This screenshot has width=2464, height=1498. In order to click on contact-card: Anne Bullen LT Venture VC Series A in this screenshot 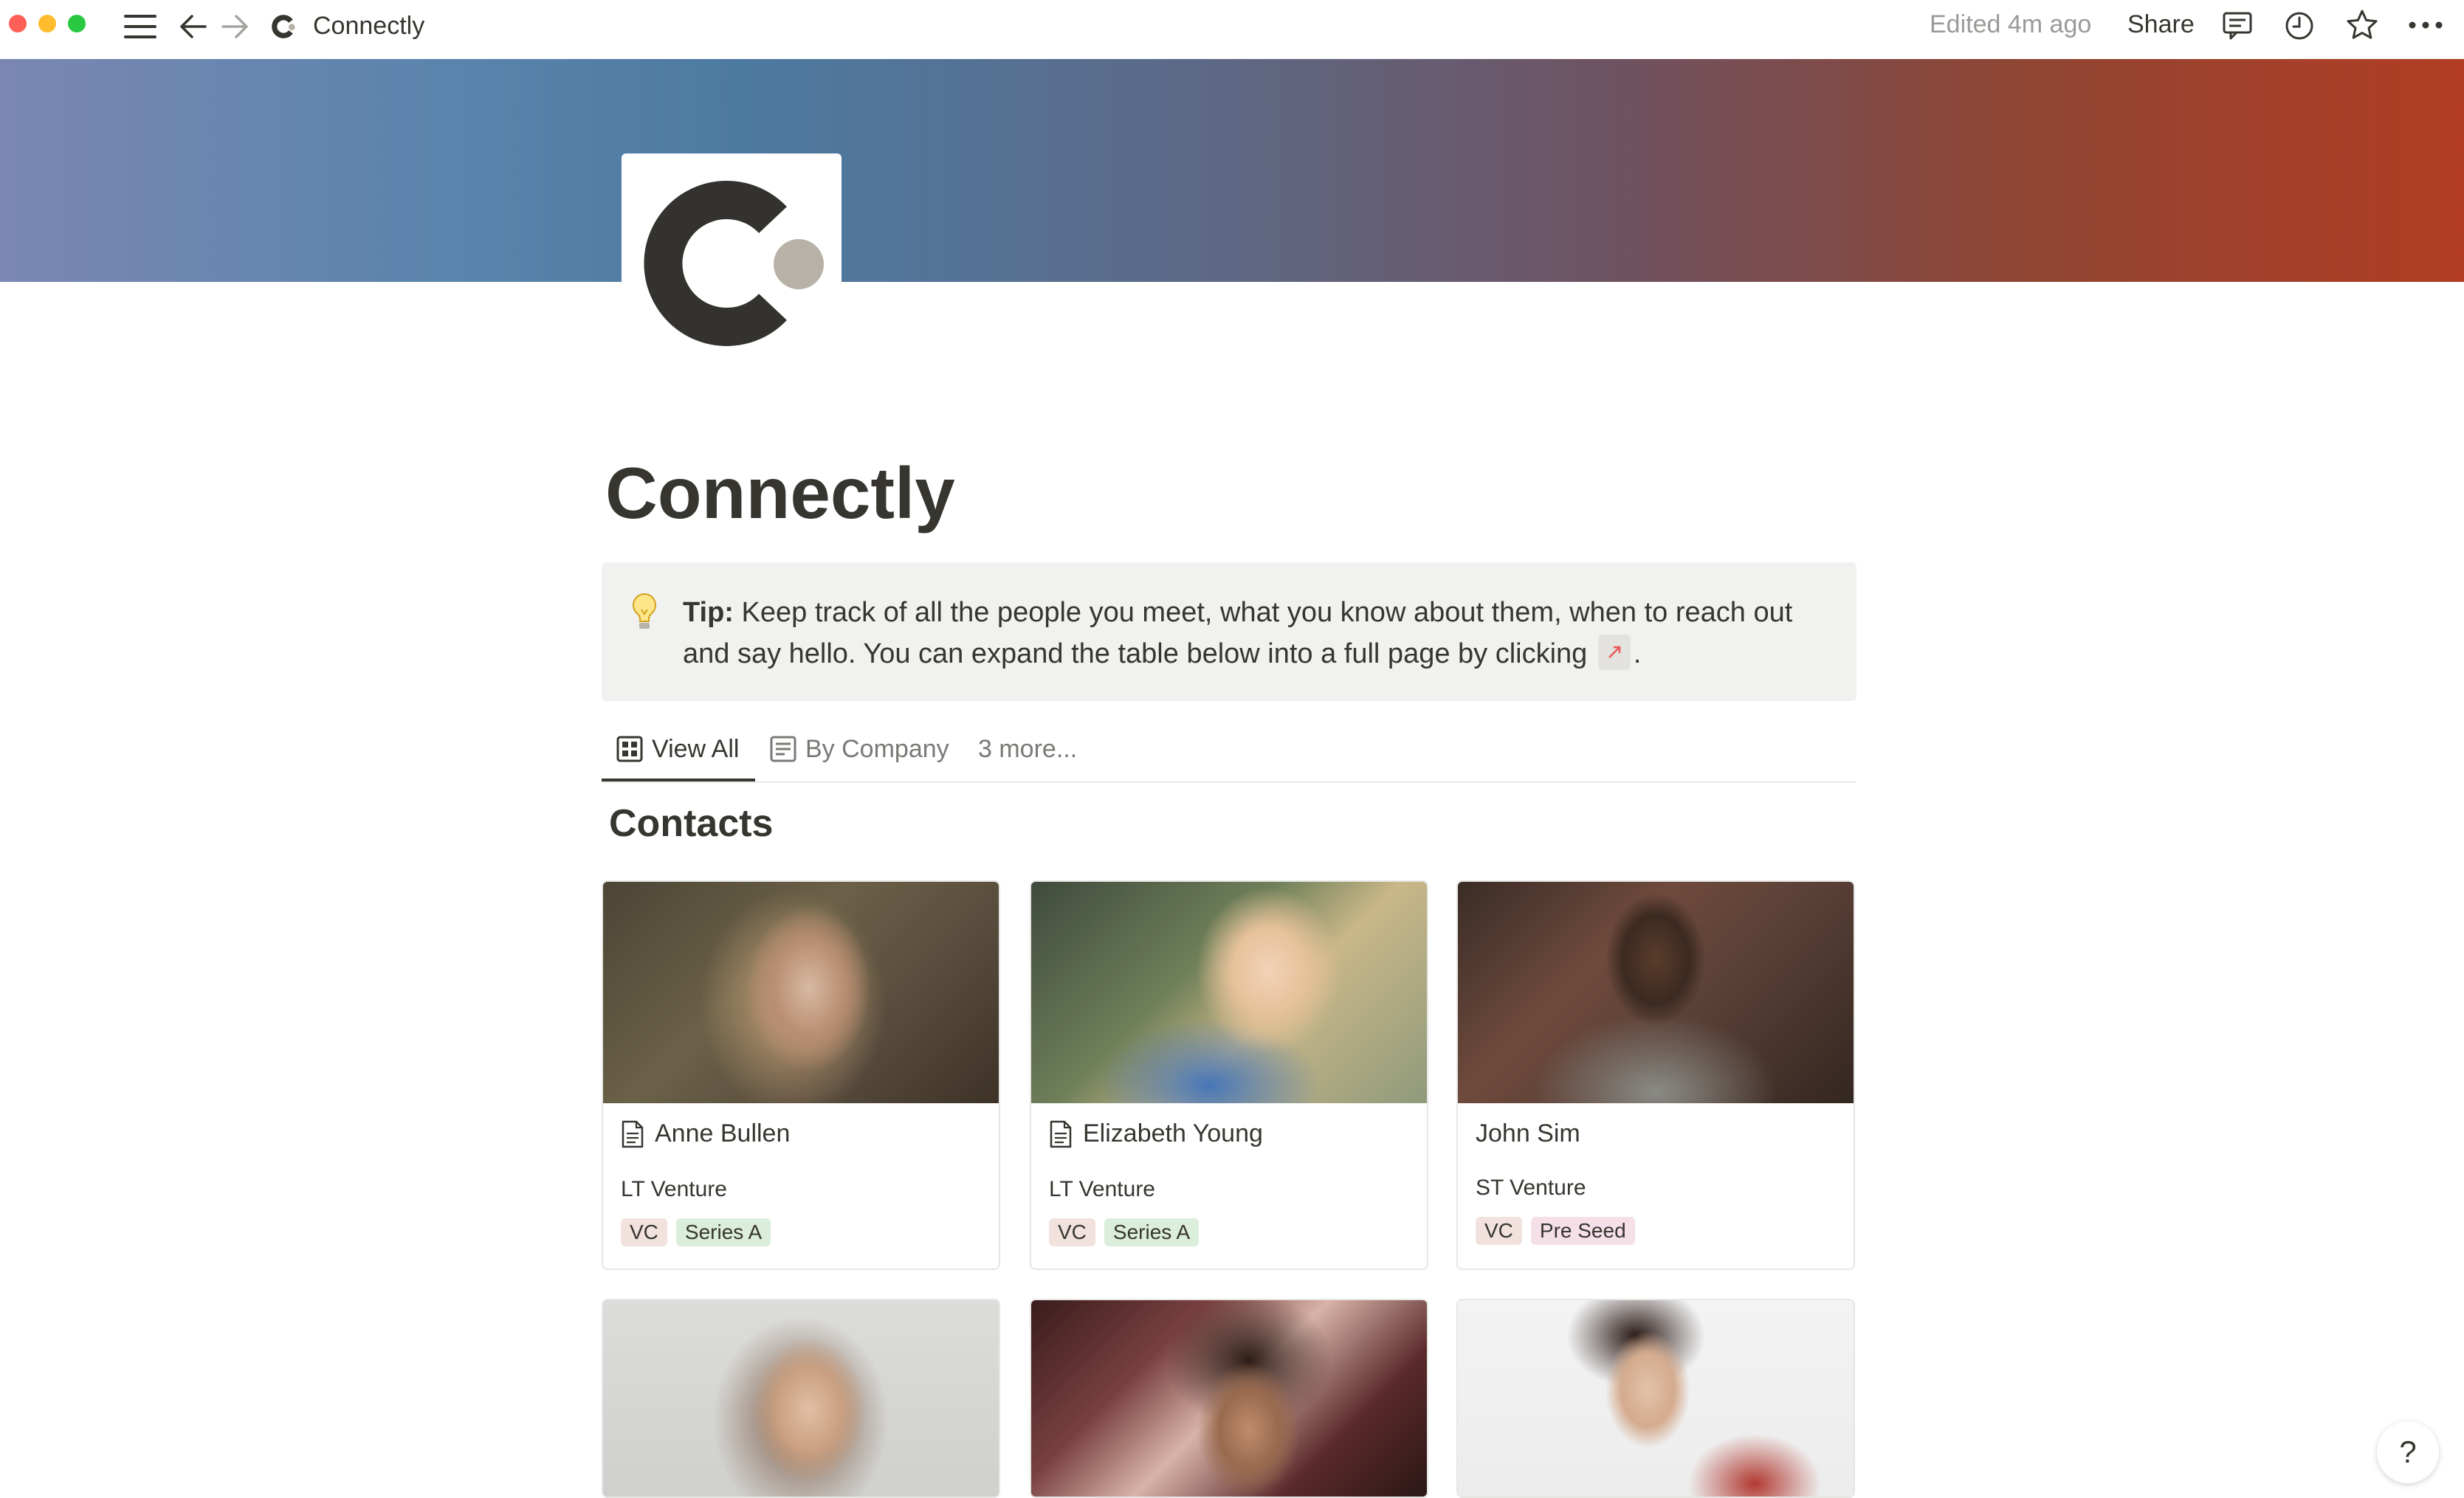, I will do `click(801, 1075)`.